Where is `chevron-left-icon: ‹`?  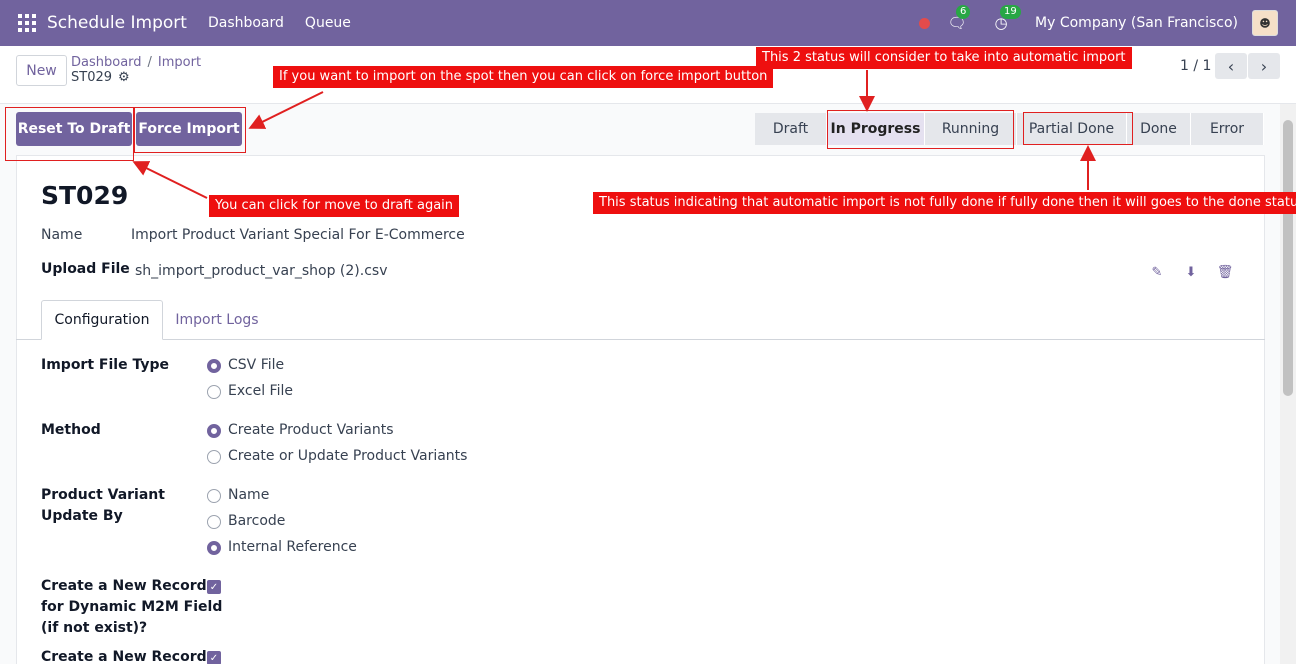 chevron-left-icon: ‹ is located at coordinates (1231, 66).